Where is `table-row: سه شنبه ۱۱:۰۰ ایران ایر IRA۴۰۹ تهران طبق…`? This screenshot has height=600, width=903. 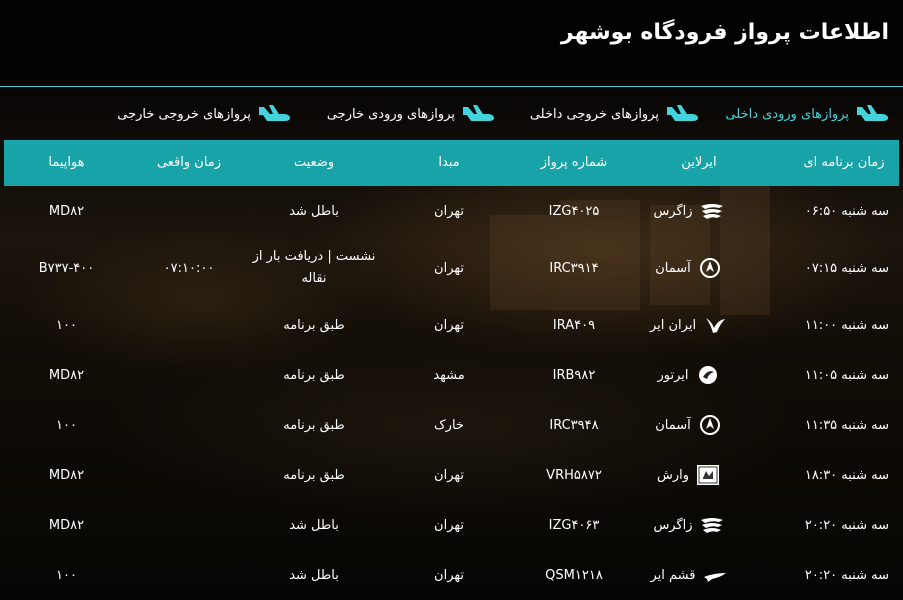 table-row: سه شنبه ۱۱:۰۰ ایران ایر IRA۴۰۹ تهران طبق… is located at coordinates (451, 325).